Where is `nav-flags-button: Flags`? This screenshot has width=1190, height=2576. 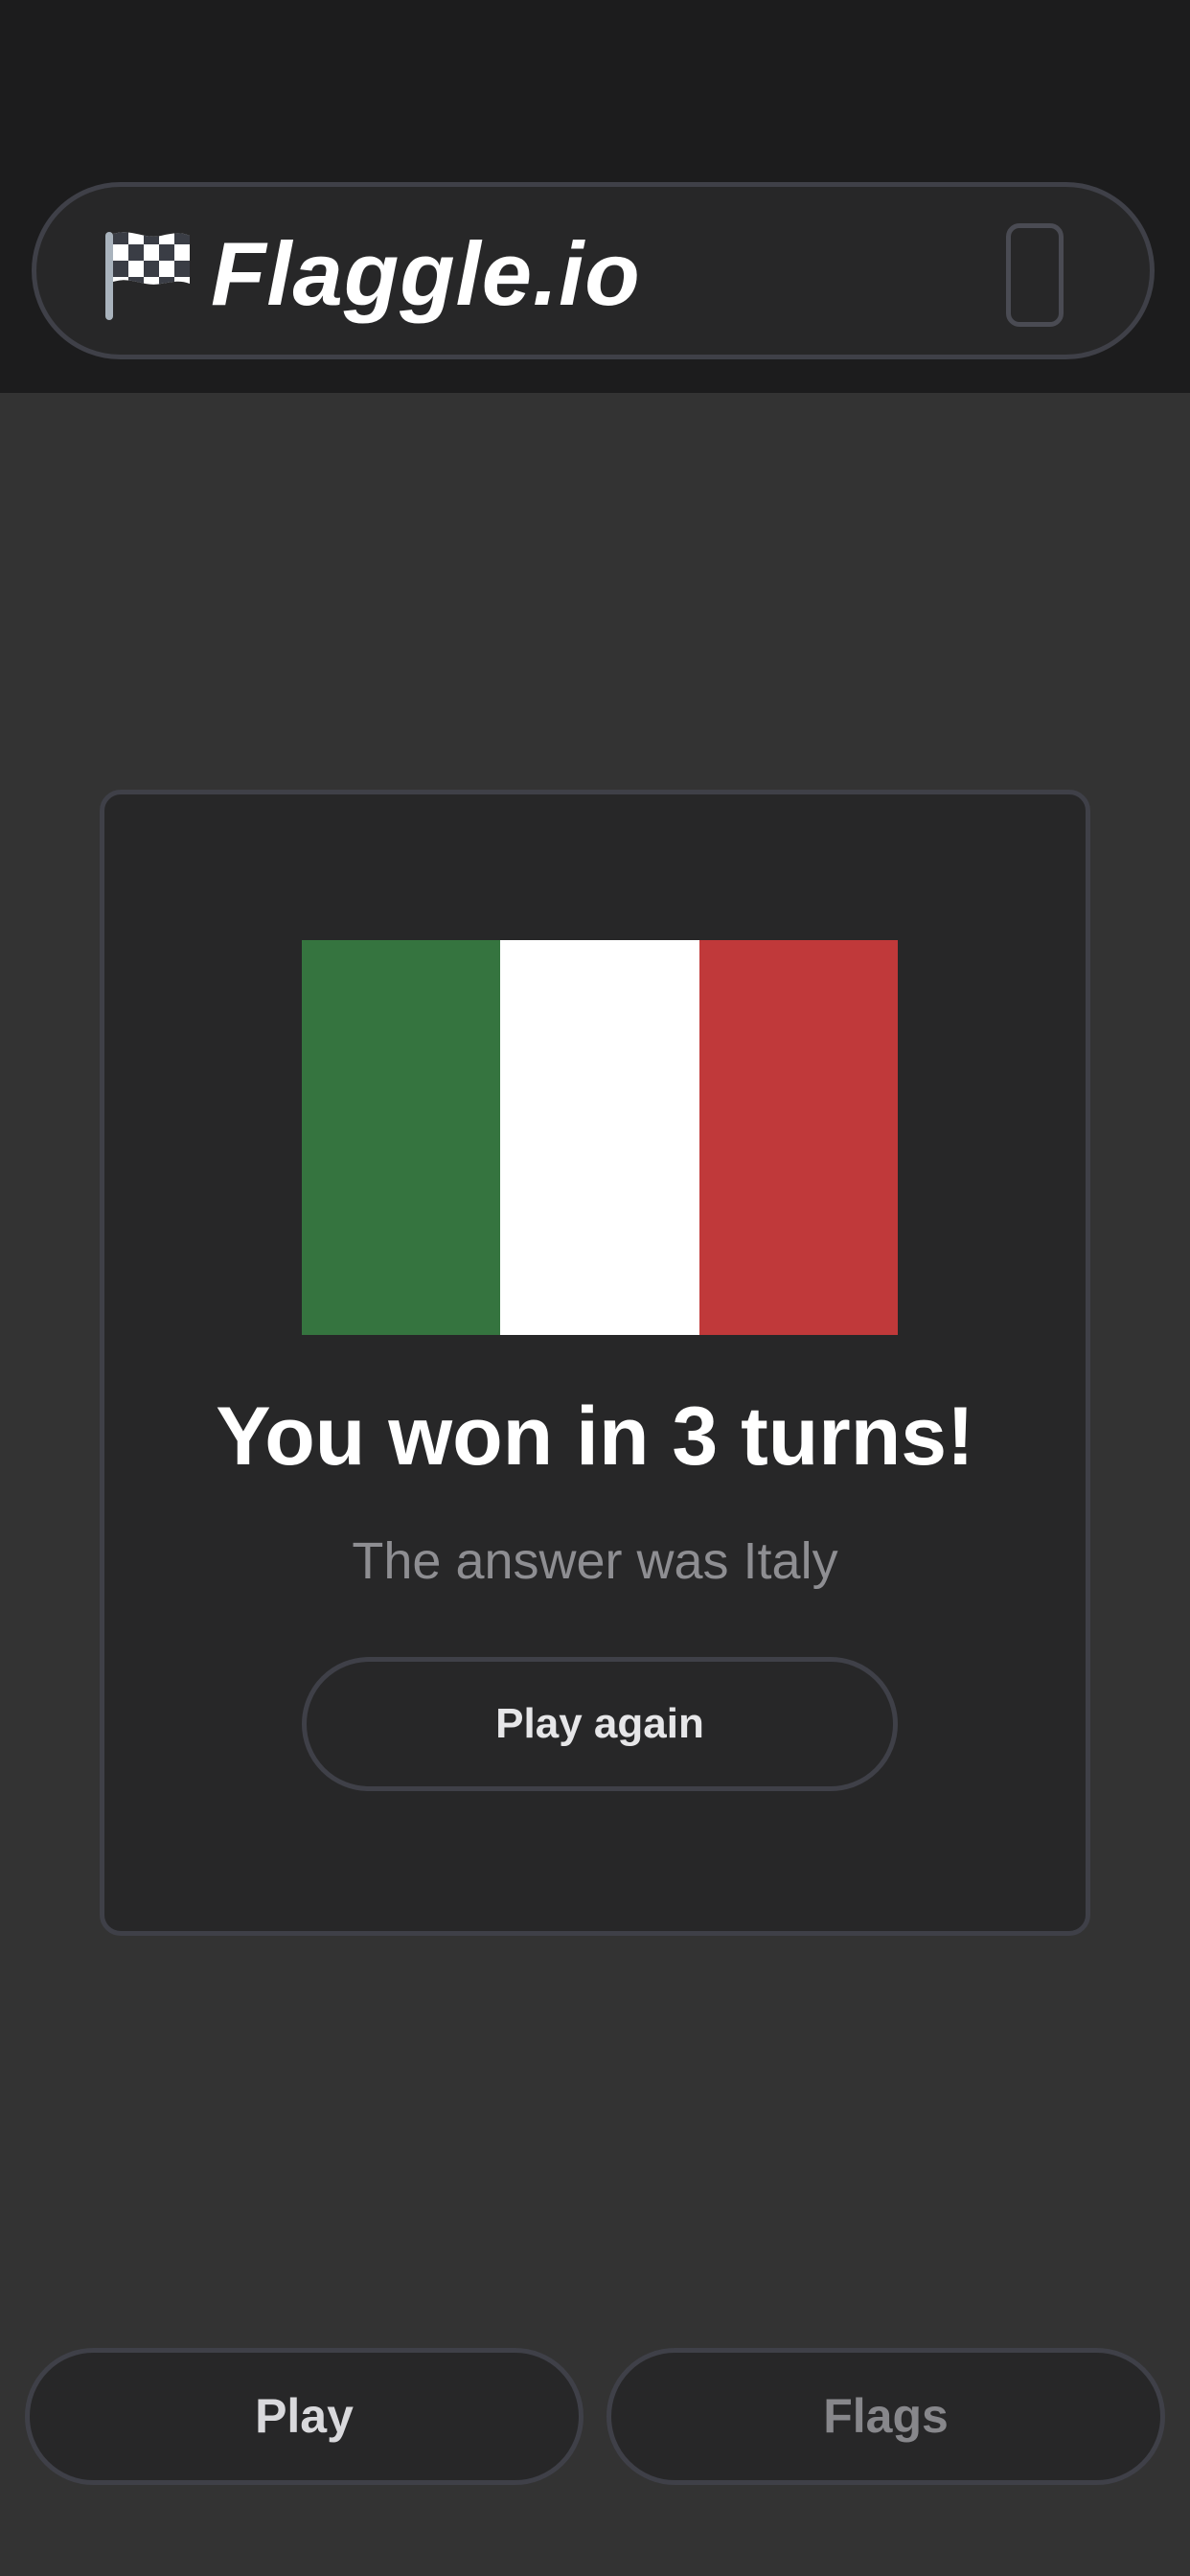 nav-flags-button: Flags is located at coordinates (886, 2416).